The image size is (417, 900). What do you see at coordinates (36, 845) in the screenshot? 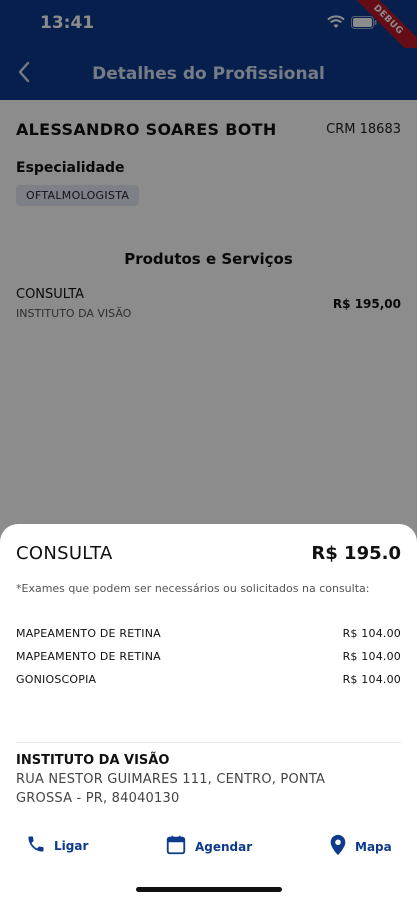
I see `phone-icon` at bounding box center [36, 845].